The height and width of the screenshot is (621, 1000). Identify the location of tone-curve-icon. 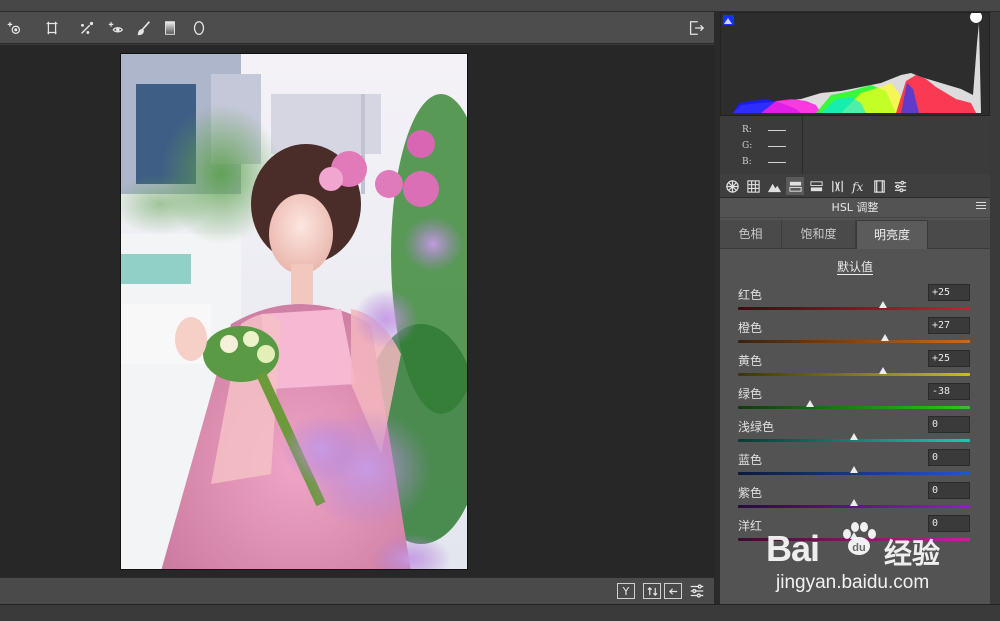
(753, 186).